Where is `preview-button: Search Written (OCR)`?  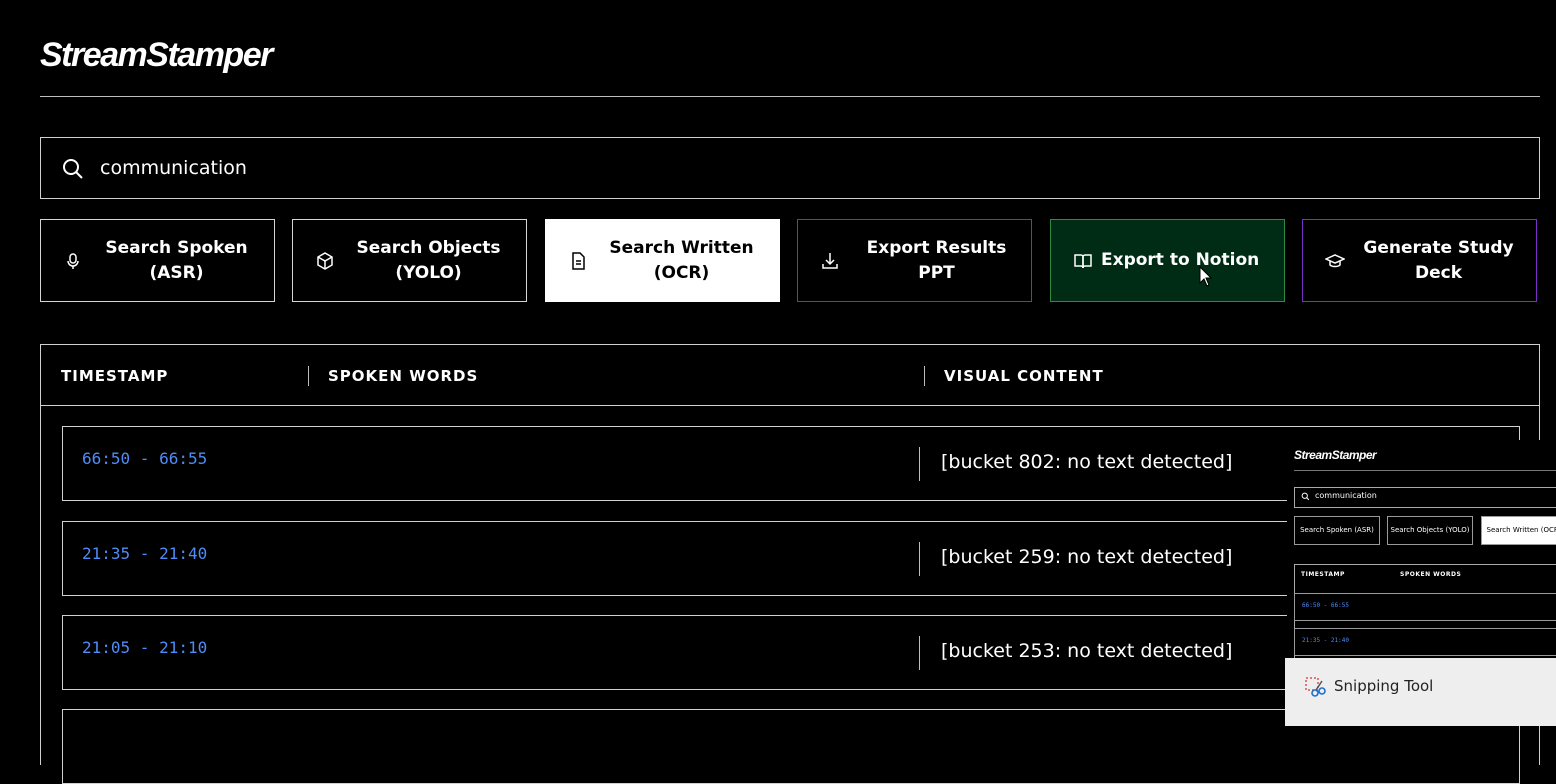
preview-button: Search Written (OCR) is located at coordinates (1518, 530).